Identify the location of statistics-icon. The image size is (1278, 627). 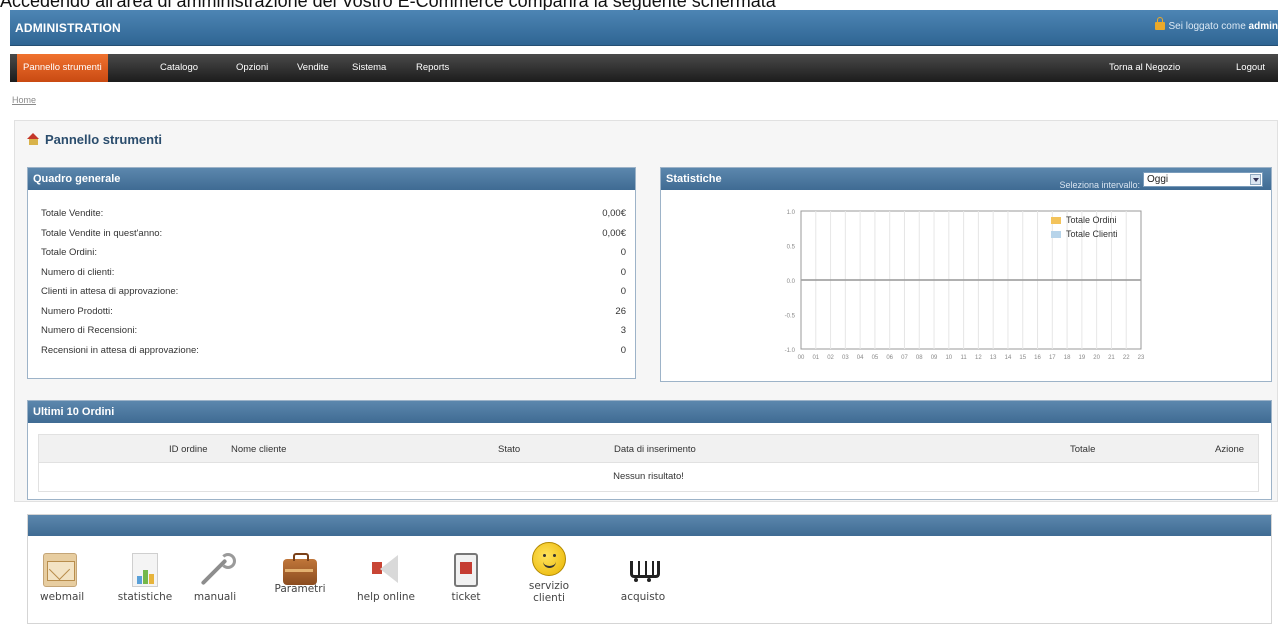
(145, 570).